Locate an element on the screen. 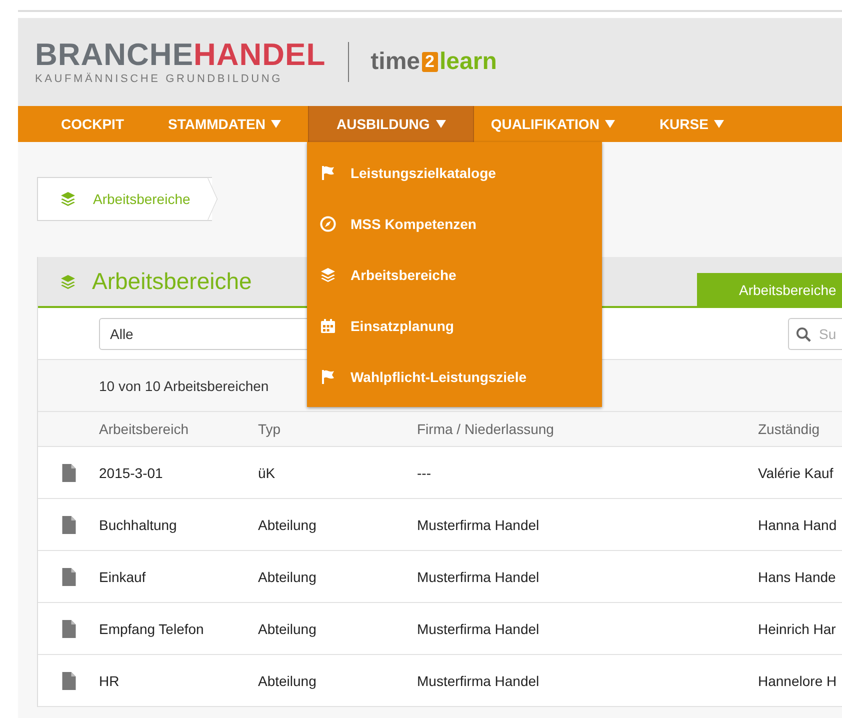  table-cell-text: Hannelore H is located at coordinates (798, 680).